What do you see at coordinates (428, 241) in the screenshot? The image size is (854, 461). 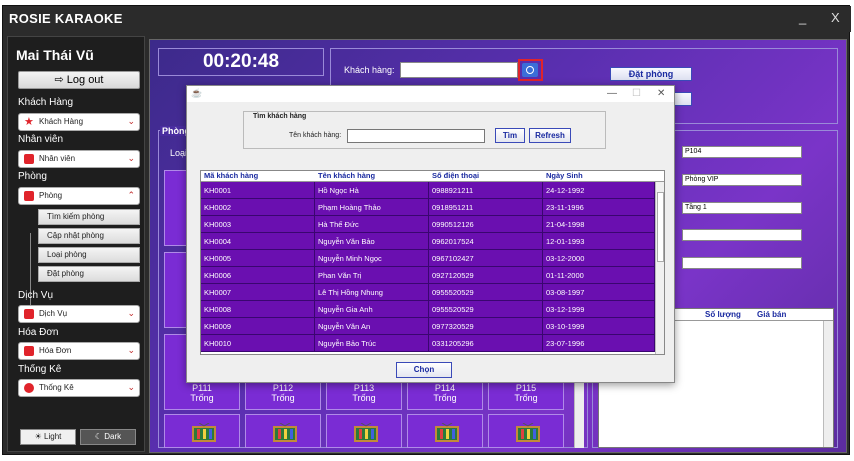 I see `table-row: KH0004 Nguyễn Văn Bảo 0962017524 12-01-1993` at bounding box center [428, 241].